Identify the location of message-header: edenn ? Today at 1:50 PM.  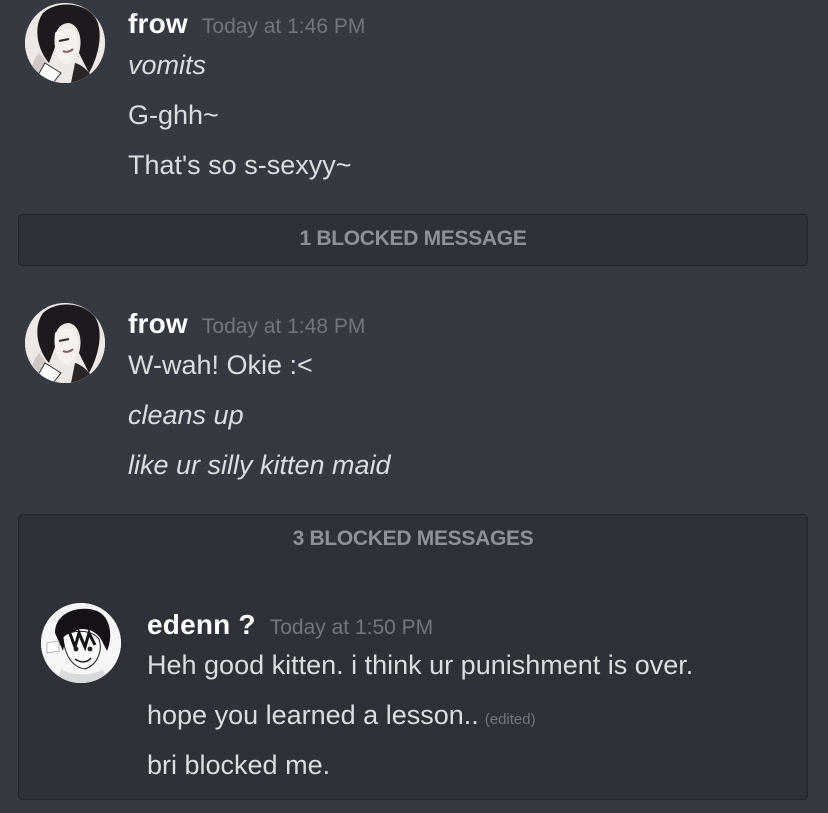
(290, 625).